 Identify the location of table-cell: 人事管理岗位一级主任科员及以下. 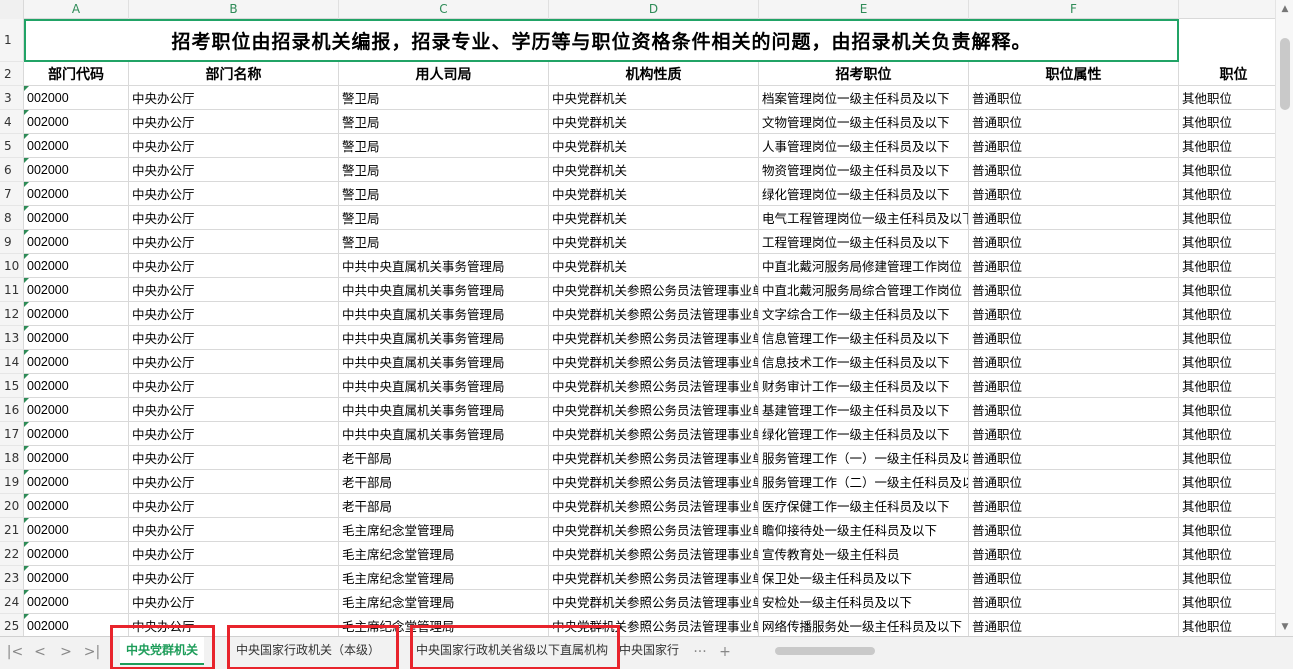
(864, 146).